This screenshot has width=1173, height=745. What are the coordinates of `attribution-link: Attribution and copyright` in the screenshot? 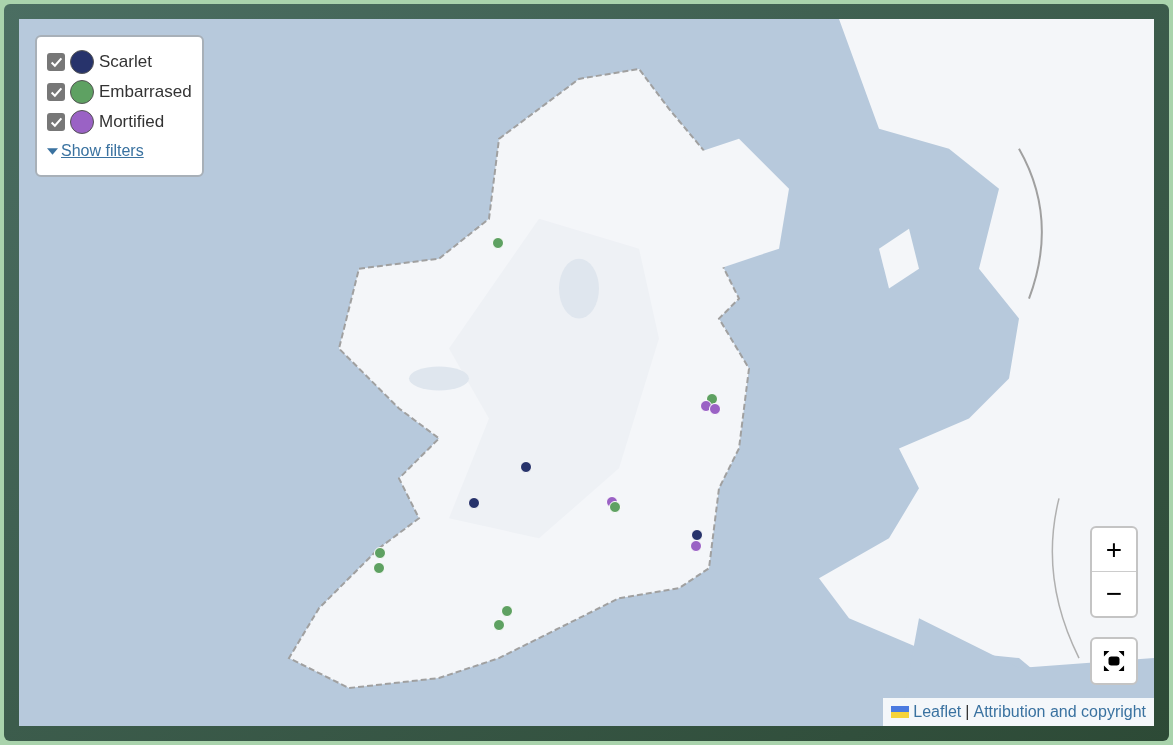 It's located at (1059, 712).